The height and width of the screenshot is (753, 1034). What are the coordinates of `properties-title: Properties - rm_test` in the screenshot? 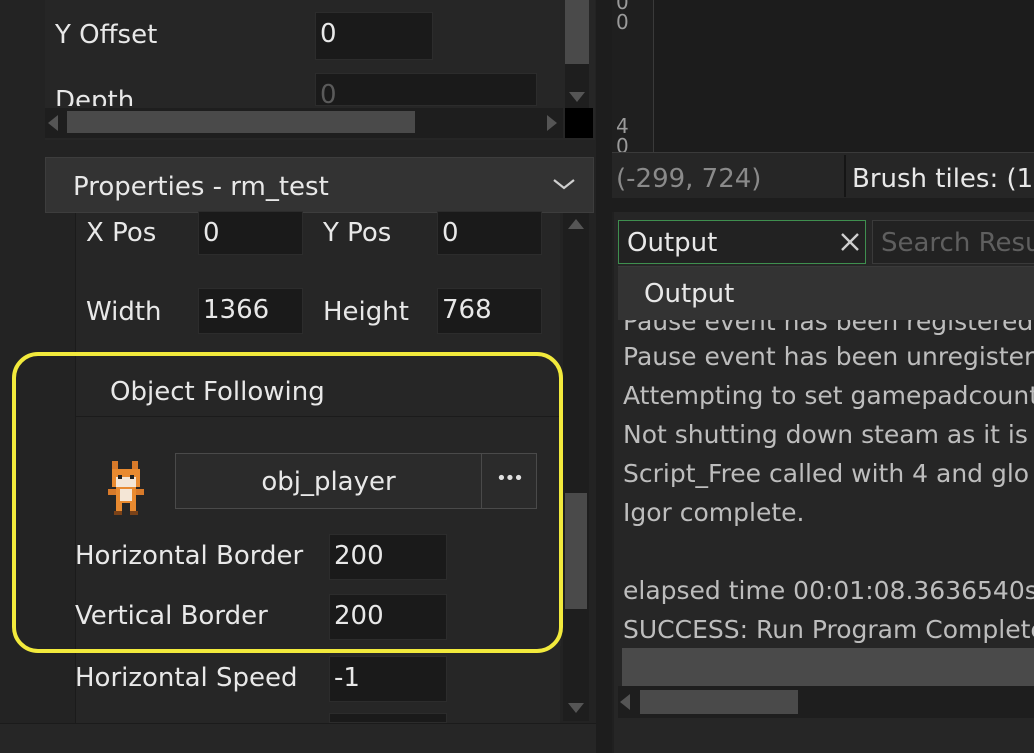 It's located at (201, 187).